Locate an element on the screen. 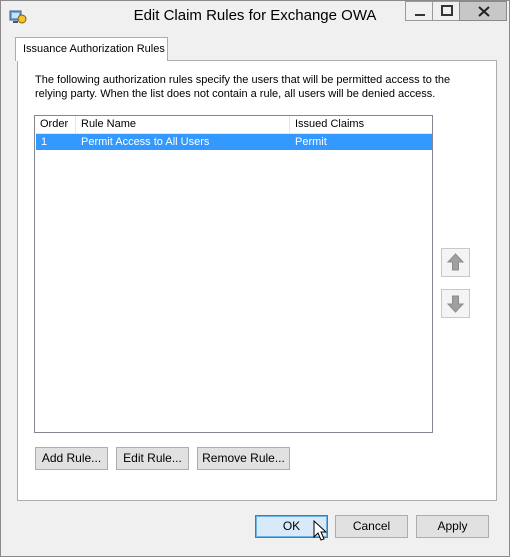  column-header-issued-claims: Issued Claims is located at coordinates (361, 124).